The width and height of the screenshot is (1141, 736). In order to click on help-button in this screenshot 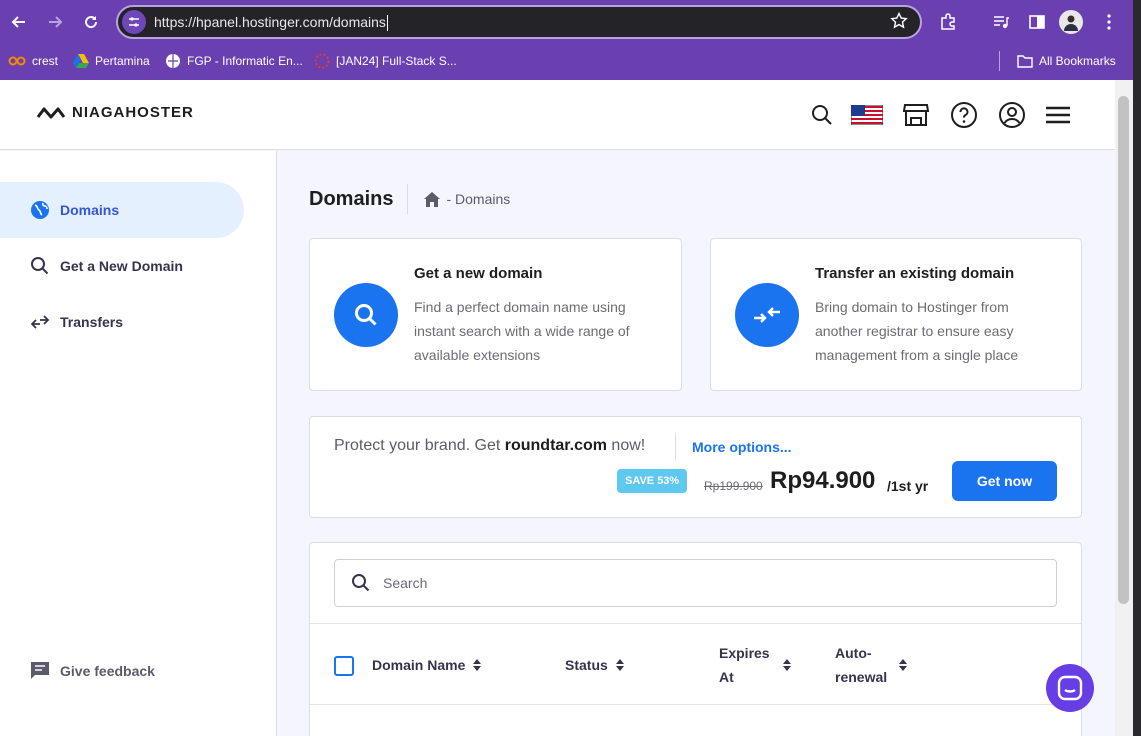, I will do `click(964, 115)`.